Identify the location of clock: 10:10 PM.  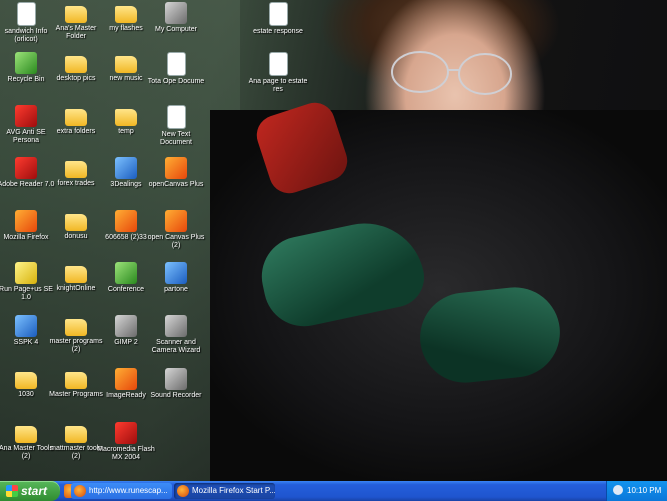
(644, 490).